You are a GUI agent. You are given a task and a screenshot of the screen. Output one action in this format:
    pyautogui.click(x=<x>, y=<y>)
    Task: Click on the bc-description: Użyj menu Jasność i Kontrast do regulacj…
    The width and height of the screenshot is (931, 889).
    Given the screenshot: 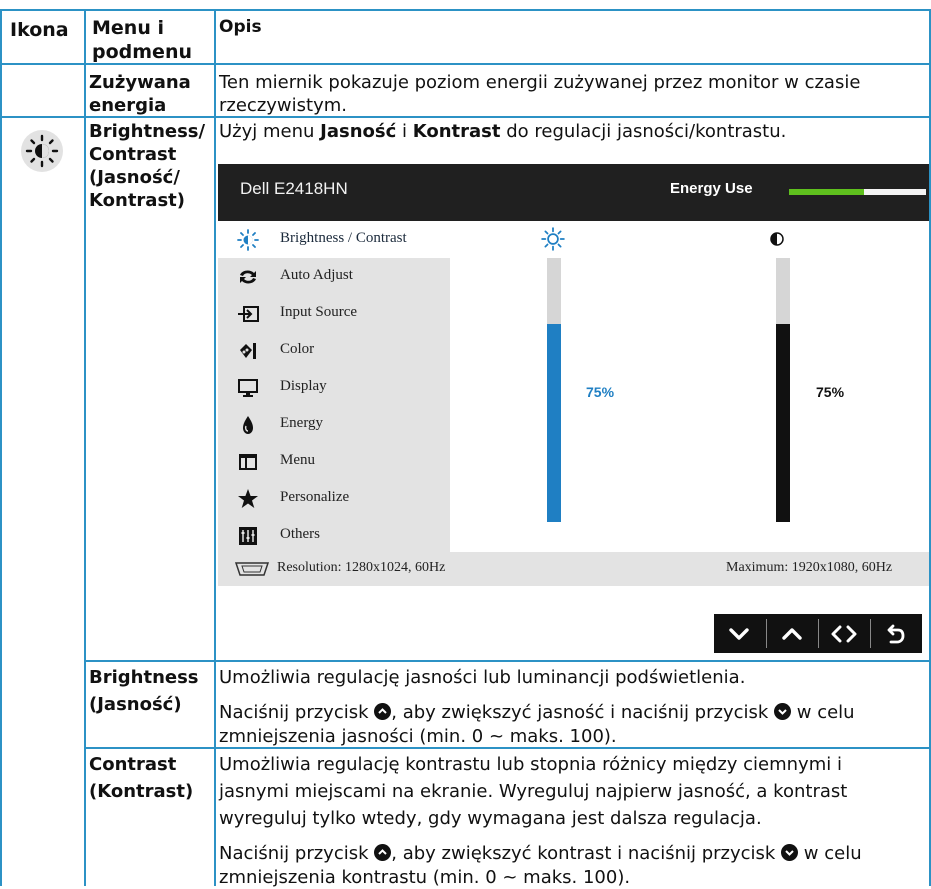 What is the action you would take?
    pyautogui.click(x=502, y=131)
    